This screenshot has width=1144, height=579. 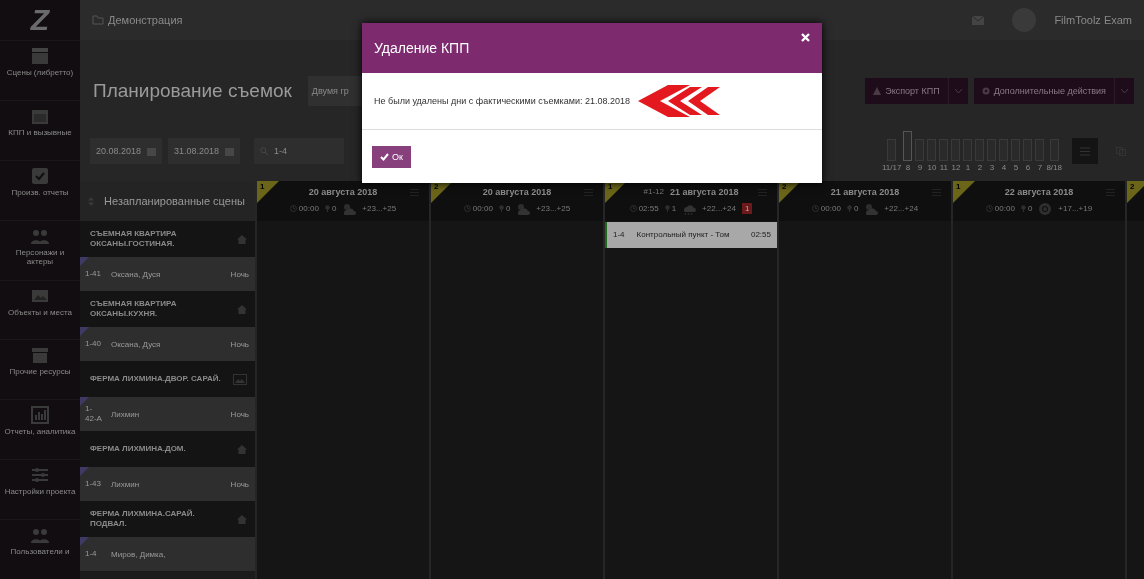 What do you see at coordinates (343, 191) in the screenshot?
I see `day-date: 20 августа 2018` at bounding box center [343, 191].